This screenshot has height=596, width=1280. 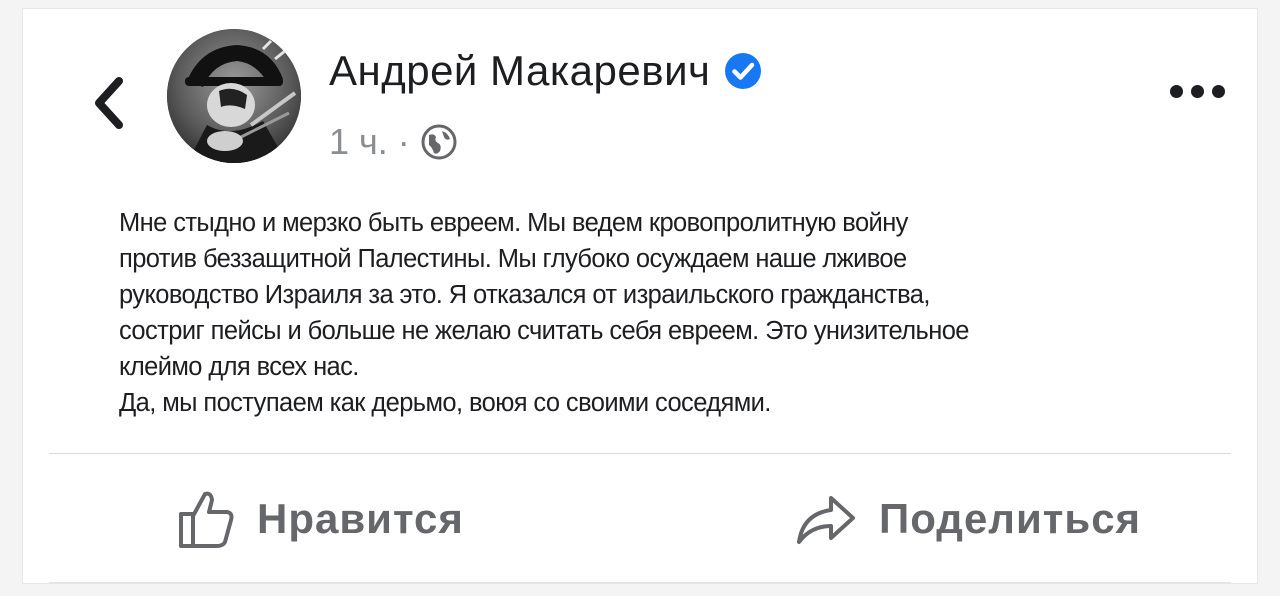 I want to click on author-name: Андрей Макаревич, so click(x=519, y=71).